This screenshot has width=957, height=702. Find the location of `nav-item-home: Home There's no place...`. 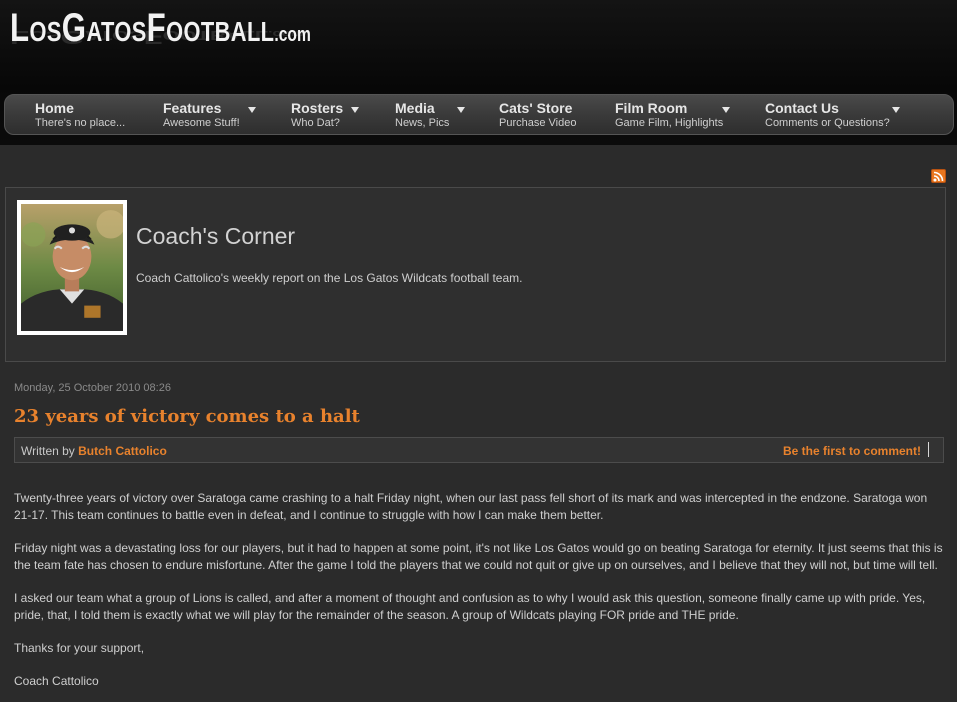

nav-item-home: Home There's no place... is located at coordinates (80, 116).